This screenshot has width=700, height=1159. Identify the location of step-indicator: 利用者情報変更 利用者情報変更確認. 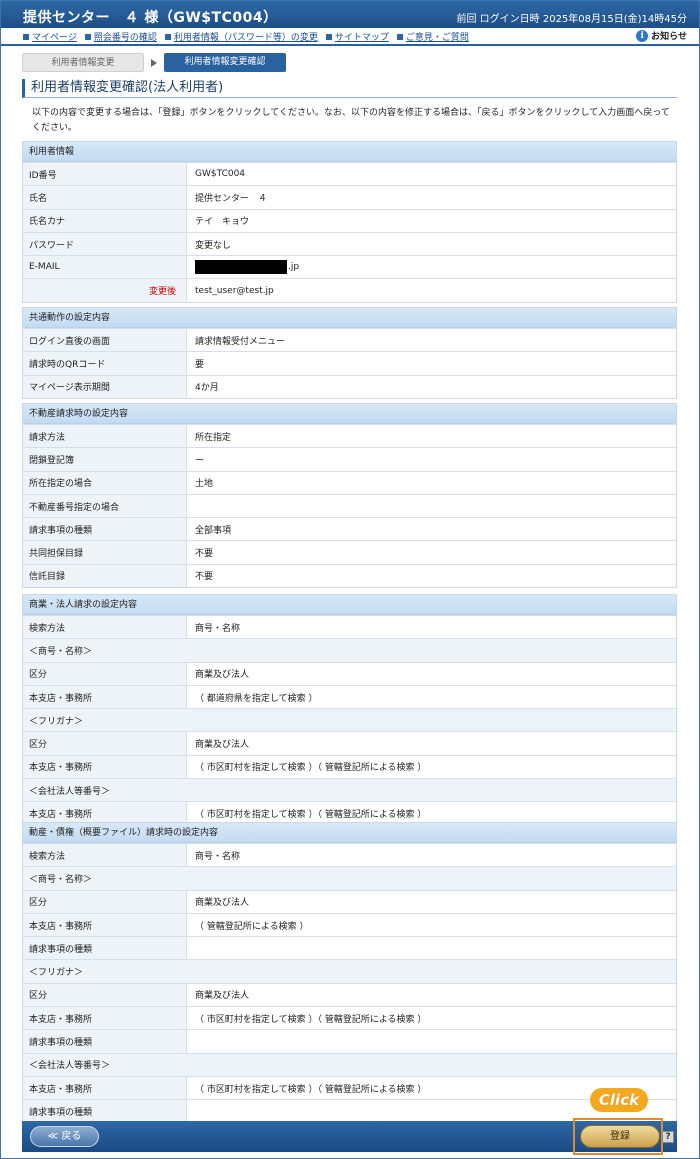
(154, 62).